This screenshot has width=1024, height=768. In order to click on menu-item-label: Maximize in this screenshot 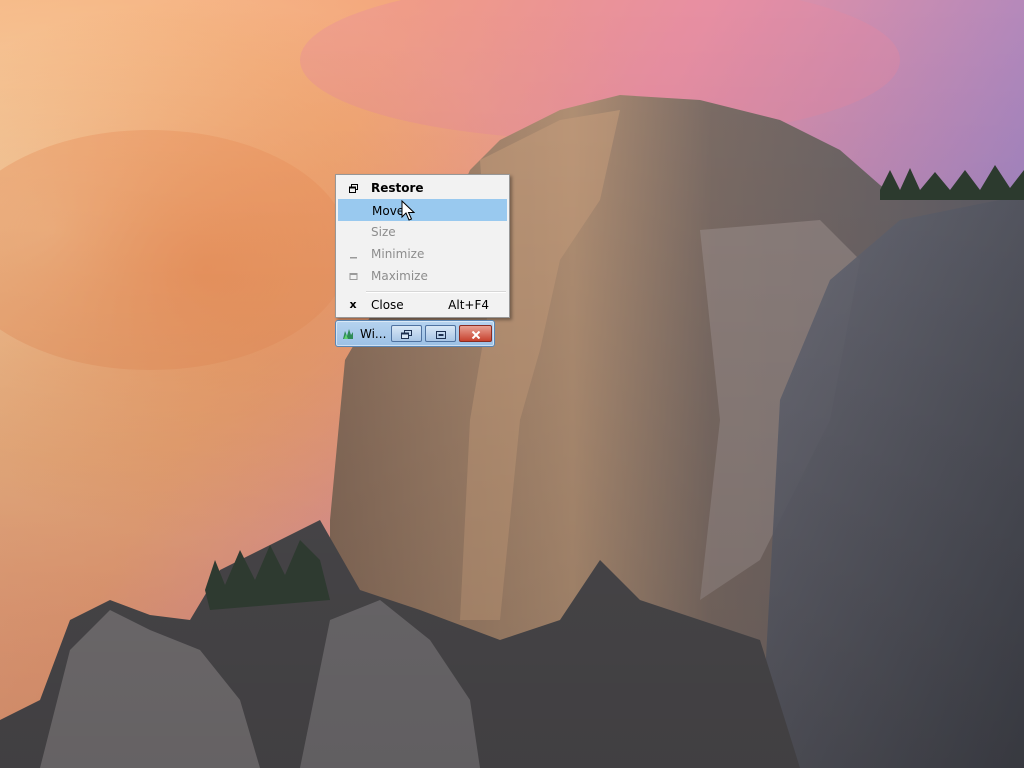, I will do `click(399, 276)`.